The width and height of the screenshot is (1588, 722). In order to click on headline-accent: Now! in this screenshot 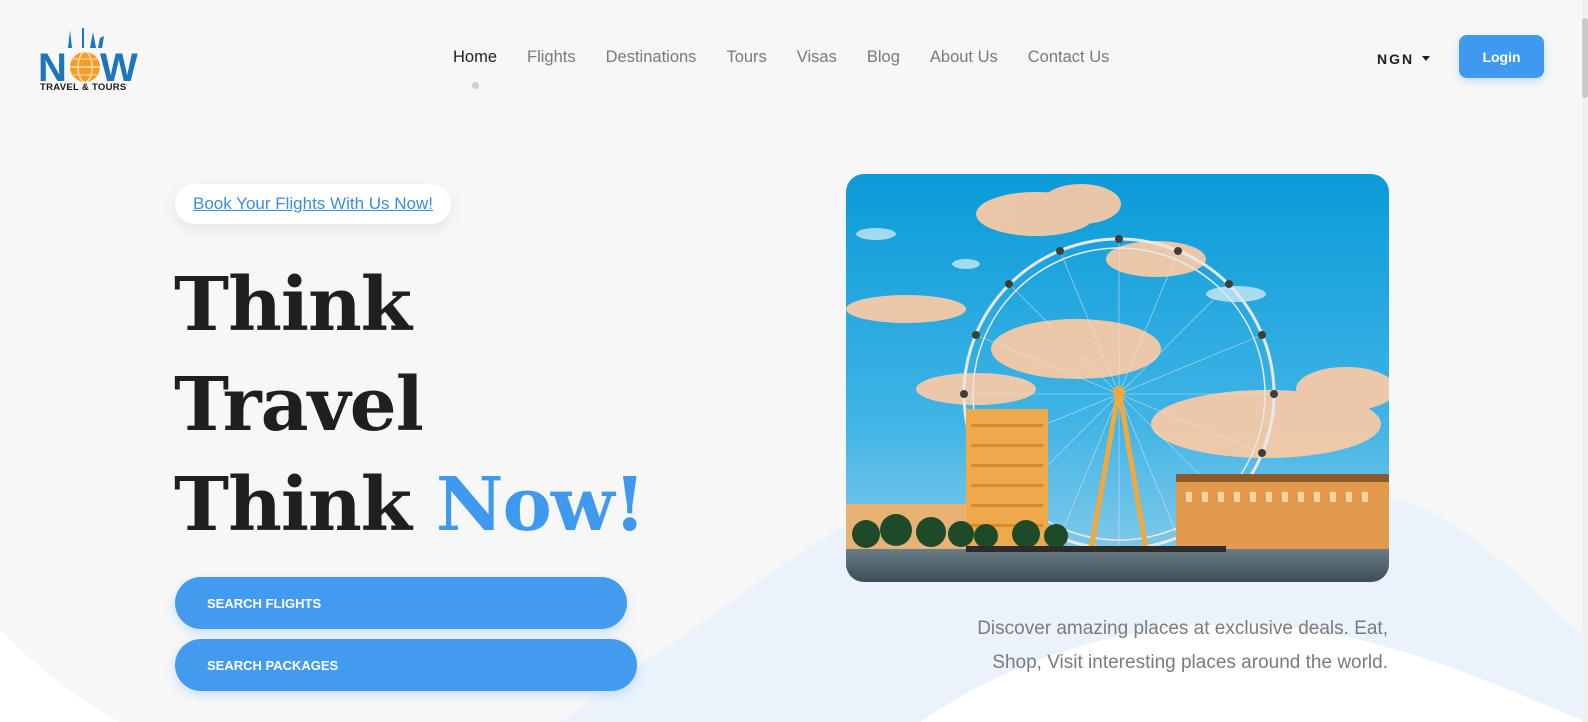, I will do `click(540, 505)`.